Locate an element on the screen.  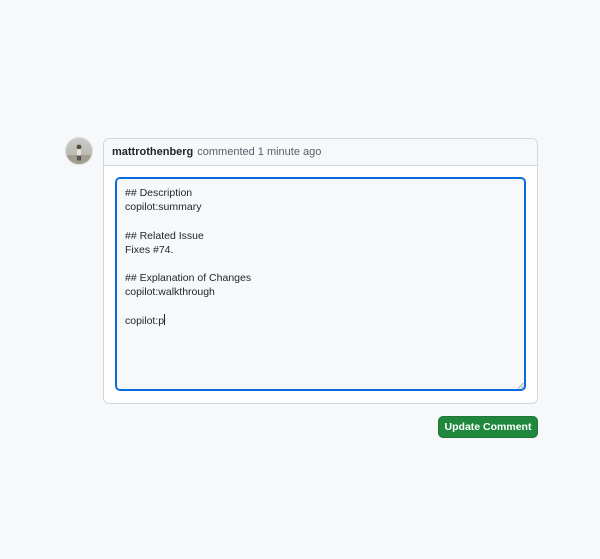
editor-line: copilot:summary is located at coordinates (163, 207).